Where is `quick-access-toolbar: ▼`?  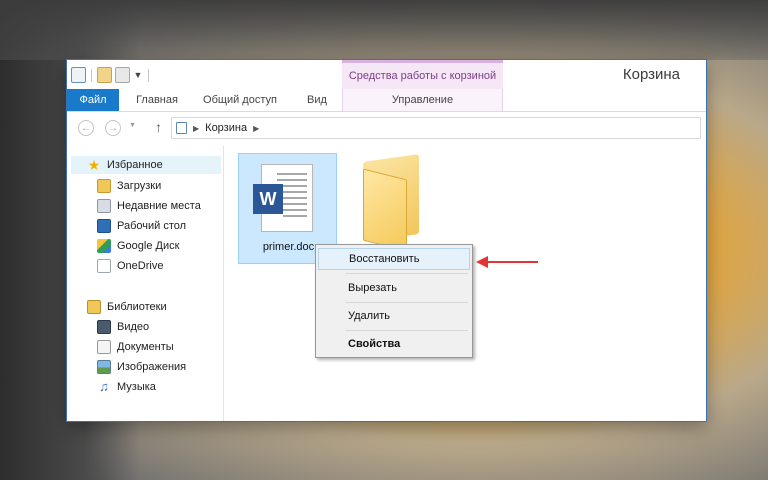 quick-access-toolbar: ▼ is located at coordinates (111, 75).